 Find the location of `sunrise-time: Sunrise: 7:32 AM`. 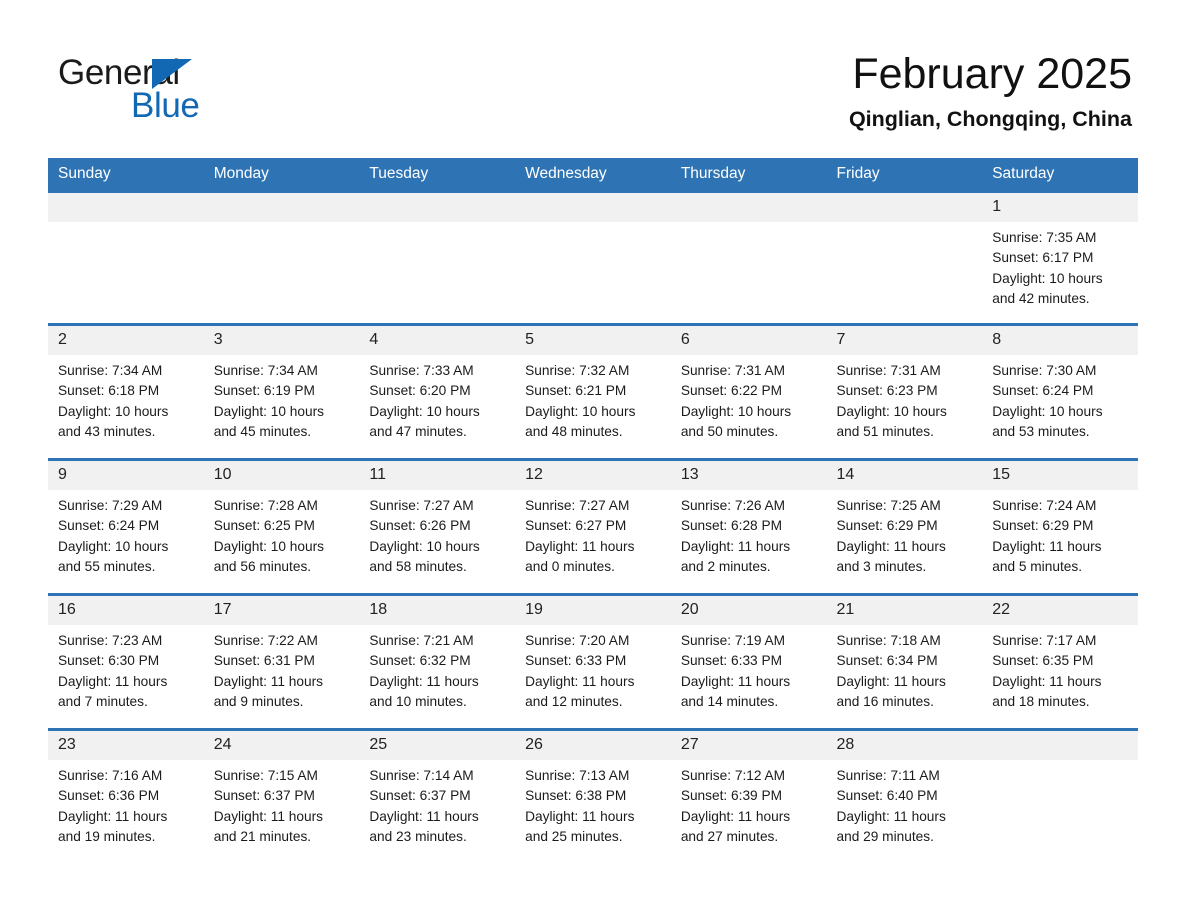

sunrise-time: Sunrise: 7:32 AM is located at coordinates (577, 370).